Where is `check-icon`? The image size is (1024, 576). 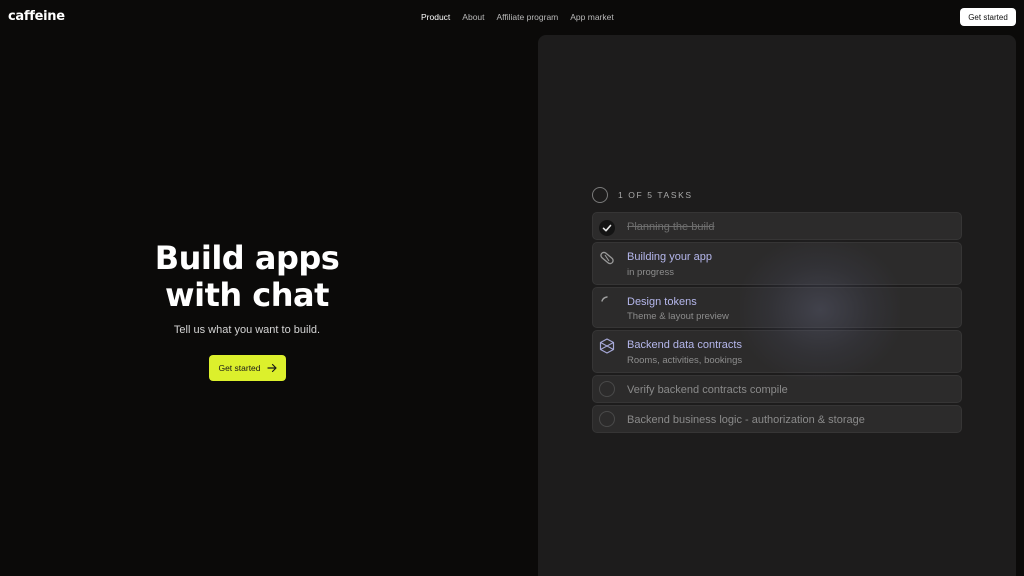
check-icon is located at coordinates (607, 228).